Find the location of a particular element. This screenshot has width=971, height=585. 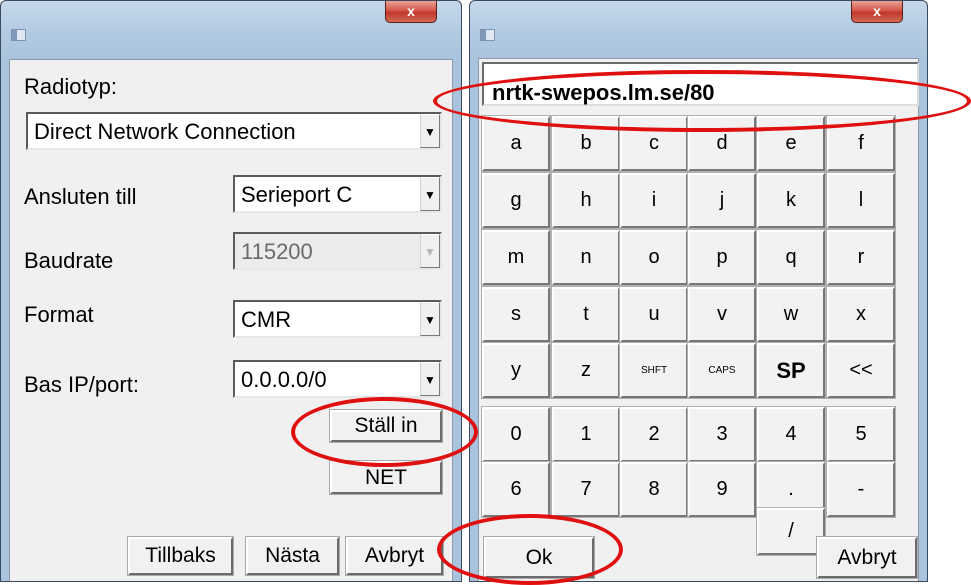

key-n: n is located at coordinates (586, 257).